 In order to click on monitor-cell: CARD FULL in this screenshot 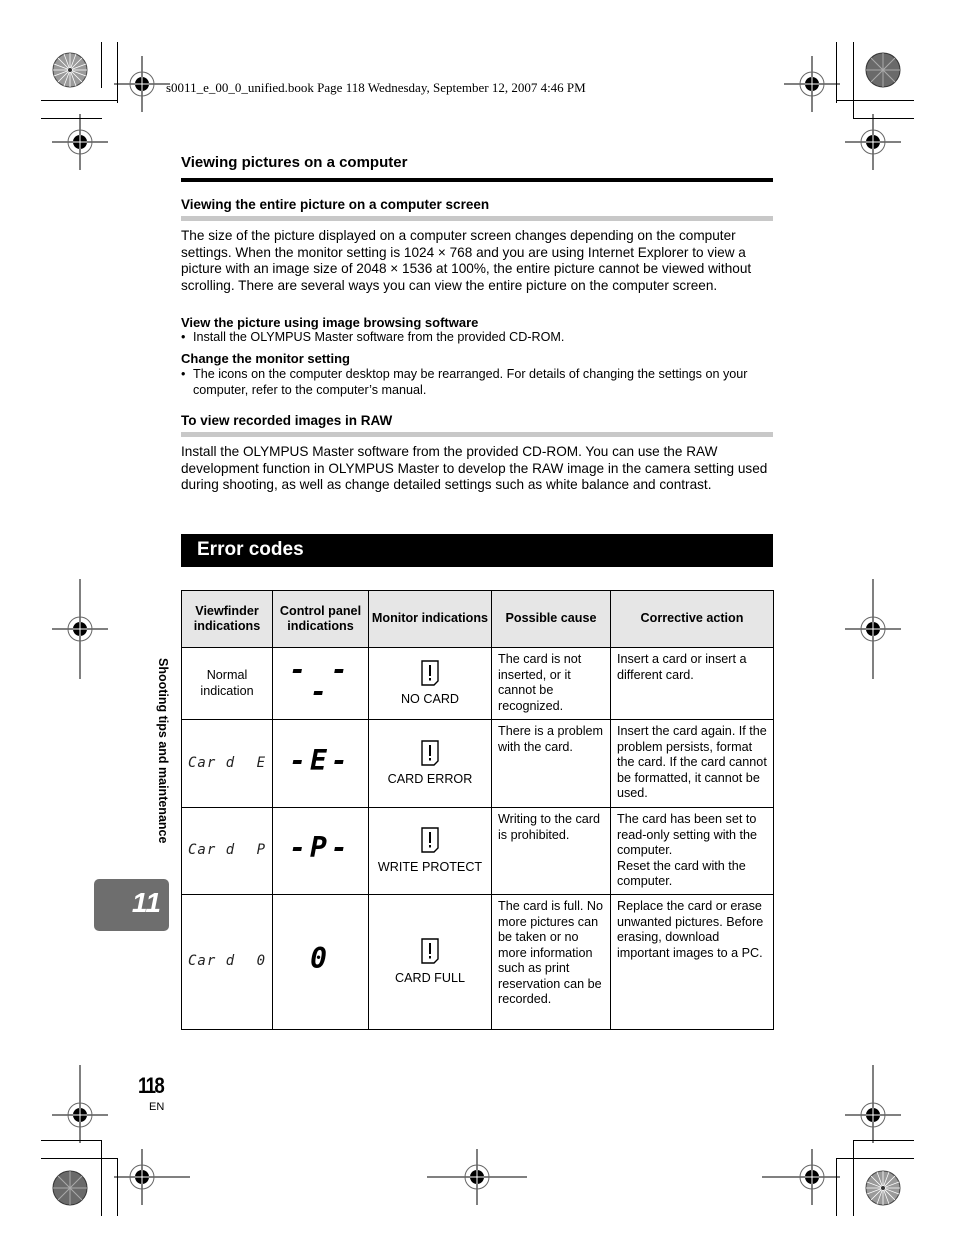, I will do `click(430, 962)`.